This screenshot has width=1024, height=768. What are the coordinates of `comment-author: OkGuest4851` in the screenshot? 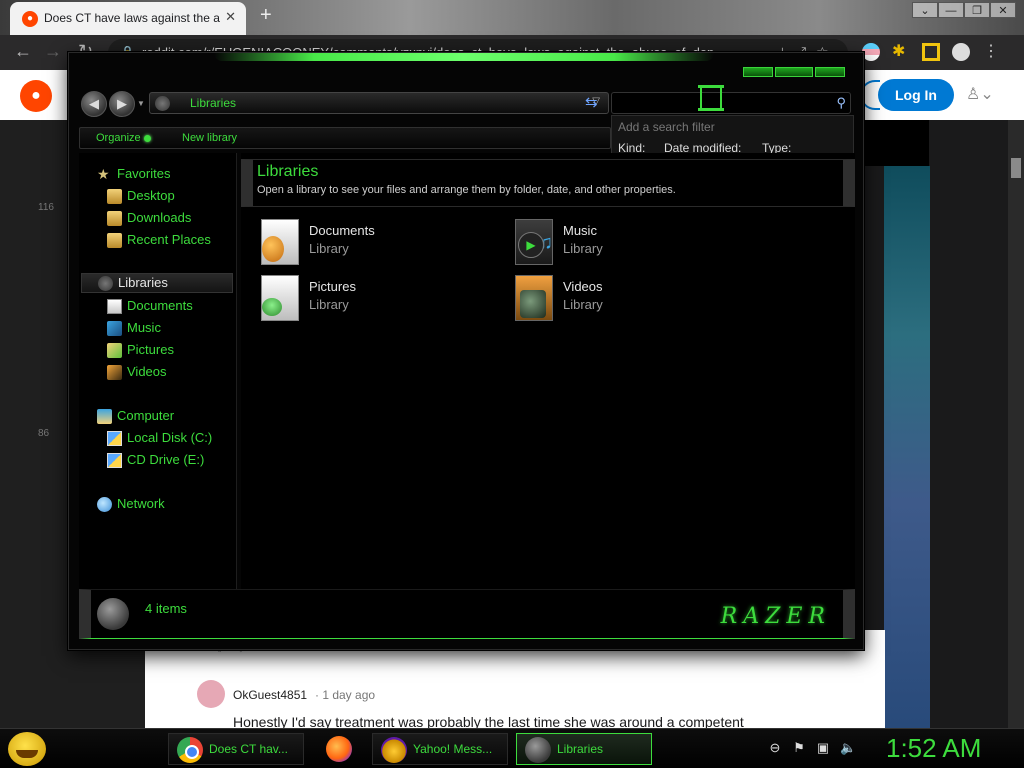 It's located at (270, 695).